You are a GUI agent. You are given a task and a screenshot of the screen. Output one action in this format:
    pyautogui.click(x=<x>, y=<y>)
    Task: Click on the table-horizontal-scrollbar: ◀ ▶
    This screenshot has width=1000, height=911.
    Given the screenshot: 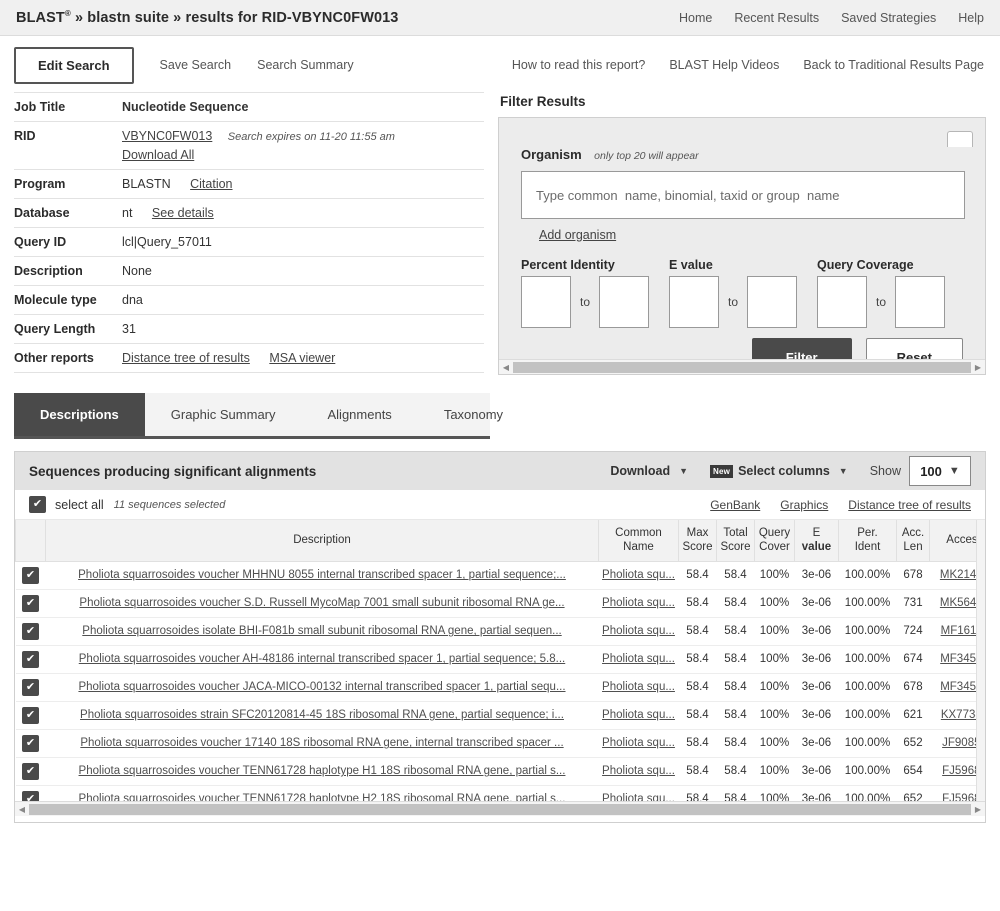 What is the action you would take?
    pyautogui.click(x=500, y=808)
    